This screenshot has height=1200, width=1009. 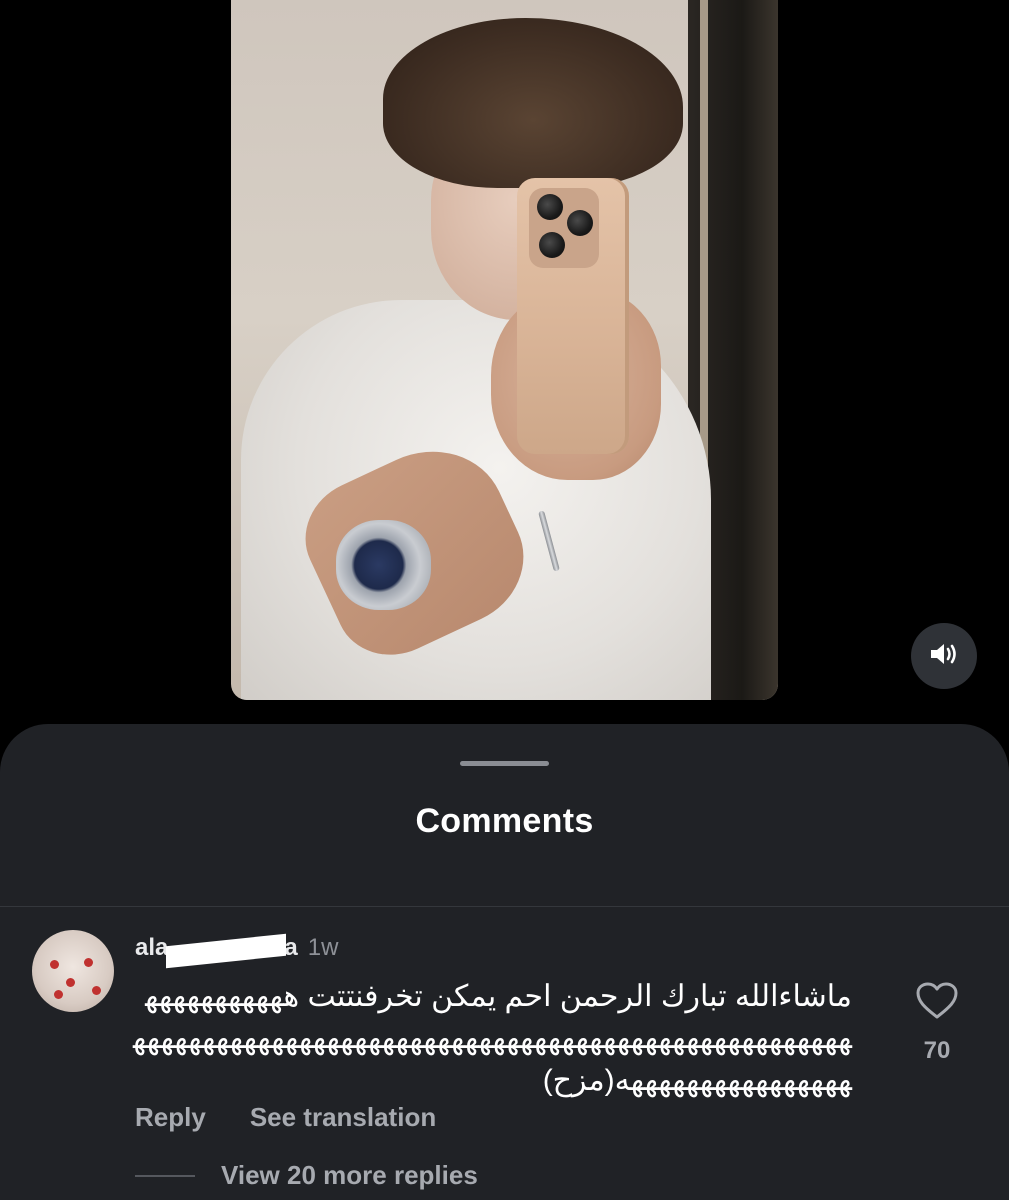 I want to click on sheet-title: Comments, so click(x=504, y=821).